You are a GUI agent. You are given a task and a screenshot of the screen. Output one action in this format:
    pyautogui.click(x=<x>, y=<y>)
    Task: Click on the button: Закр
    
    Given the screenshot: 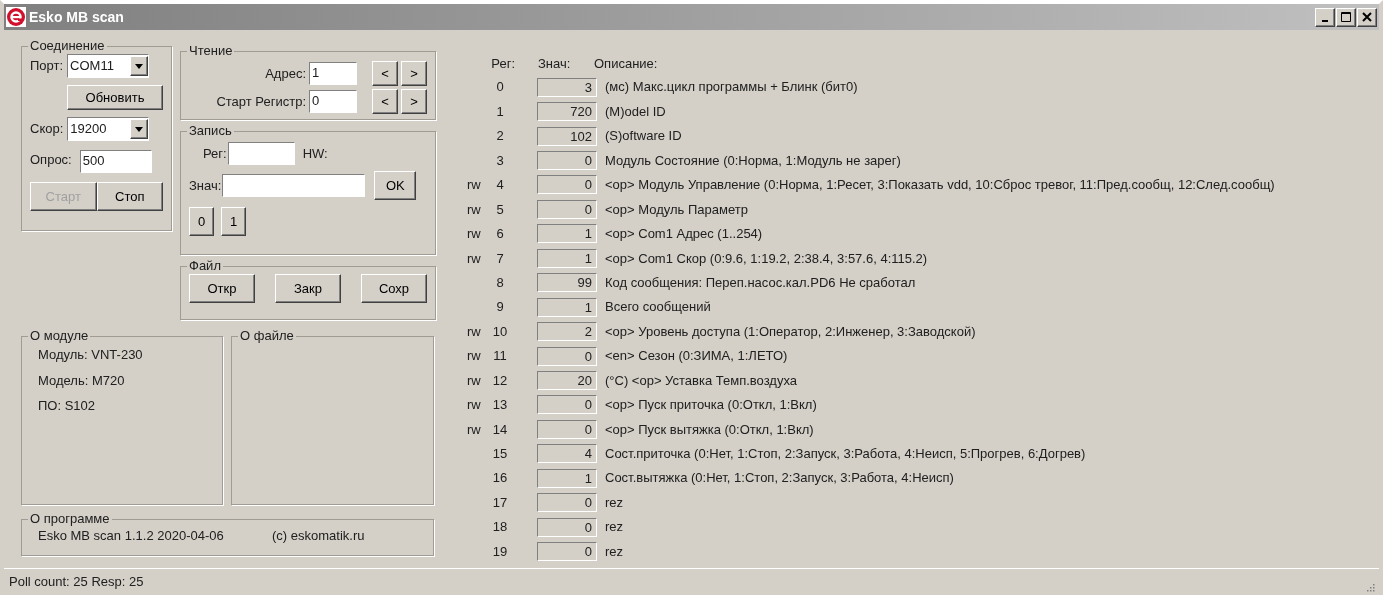 What is the action you would take?
    pyautogui.click(x=308, y=288)
    